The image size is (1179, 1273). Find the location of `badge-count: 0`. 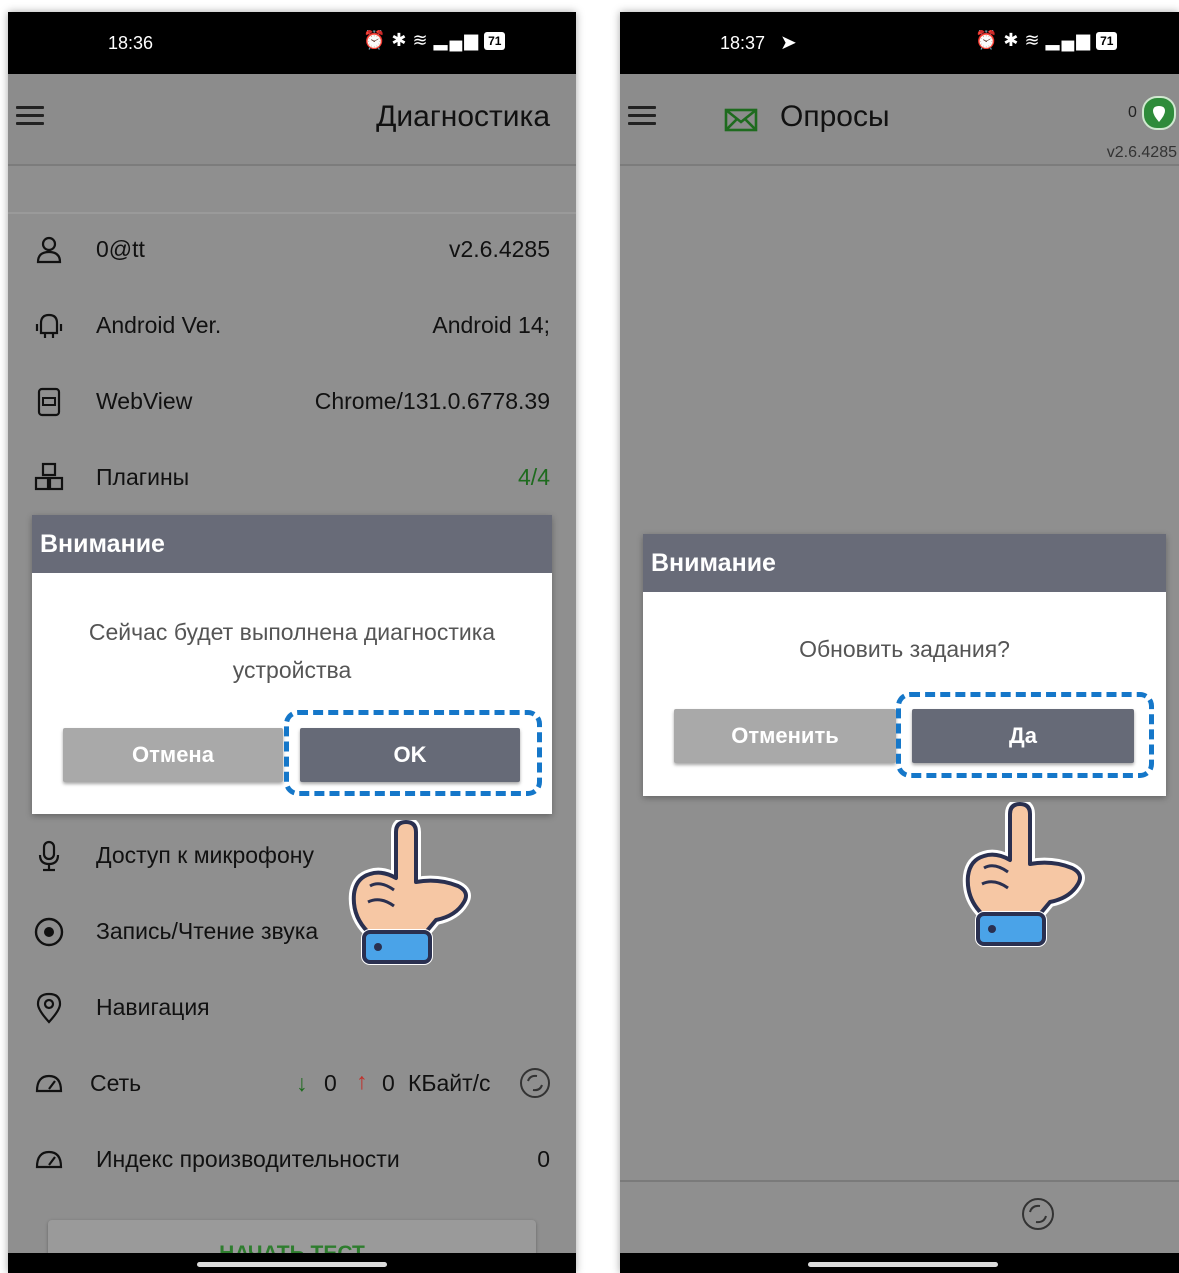

badge-count: 0 is located at coordinates (1132, 112).